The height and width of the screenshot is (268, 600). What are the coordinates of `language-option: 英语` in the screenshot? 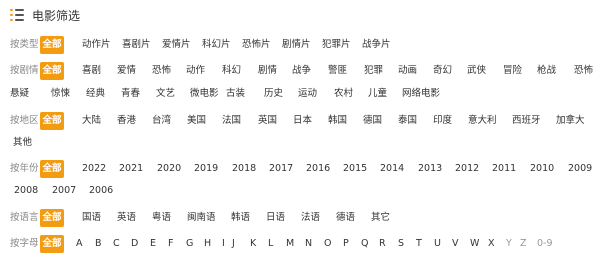 It's located at (126, 218).